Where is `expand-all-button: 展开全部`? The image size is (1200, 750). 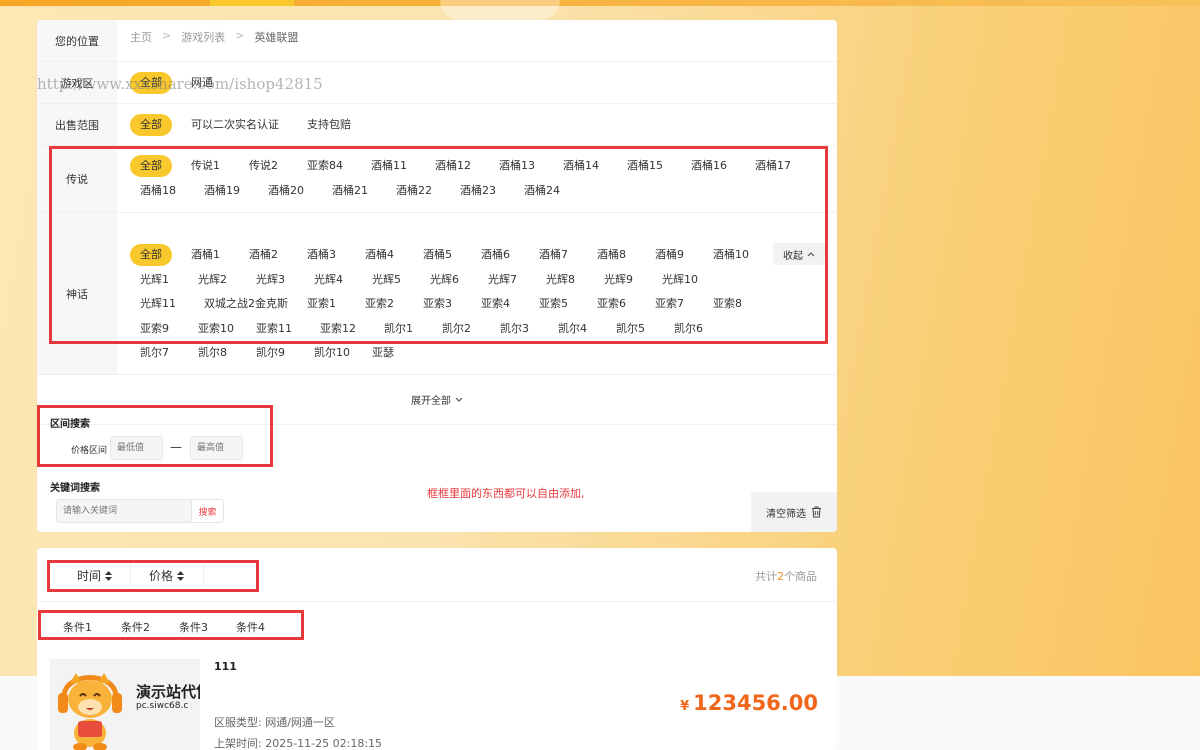 expand-all-button: 展开全部 is located at coordinates (437, 400).